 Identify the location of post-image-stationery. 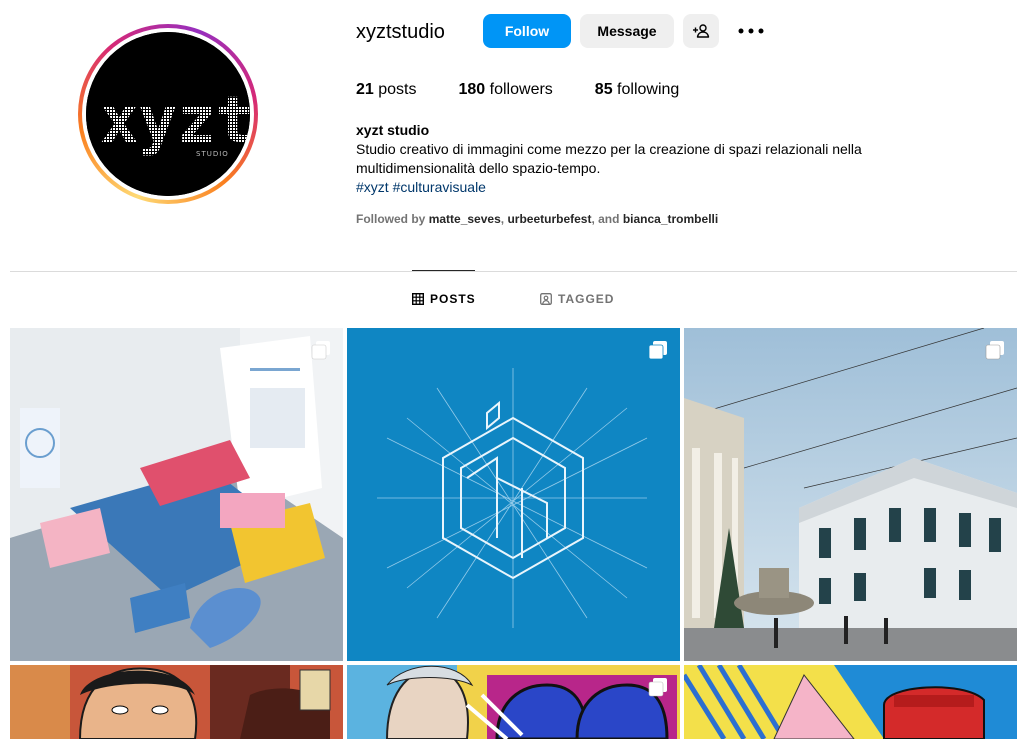
(176, 494).